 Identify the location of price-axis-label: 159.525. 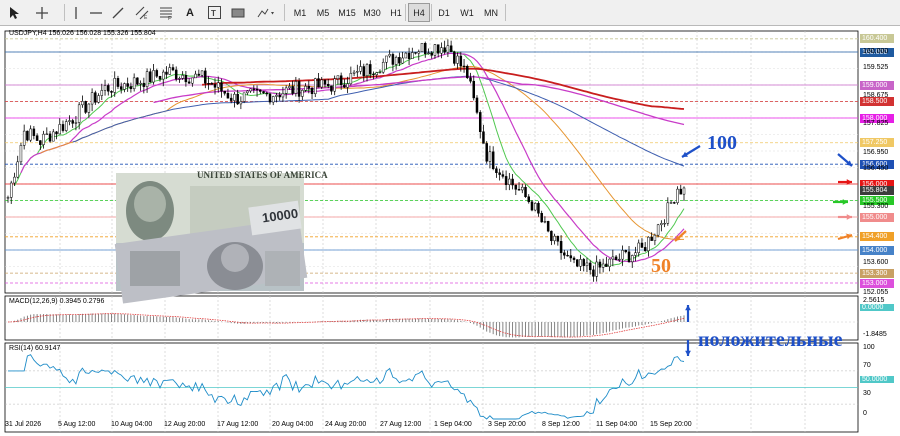
(876, 67).